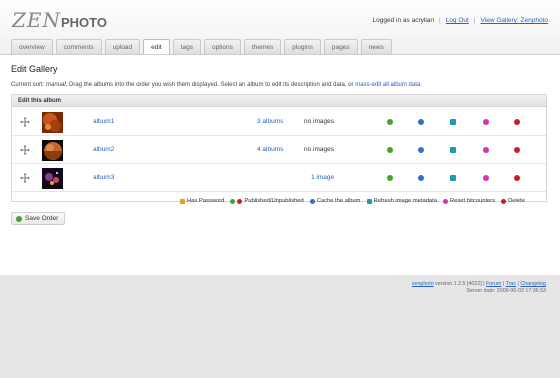  I want to click on changelog-link: Changelog, so click(533, 284).